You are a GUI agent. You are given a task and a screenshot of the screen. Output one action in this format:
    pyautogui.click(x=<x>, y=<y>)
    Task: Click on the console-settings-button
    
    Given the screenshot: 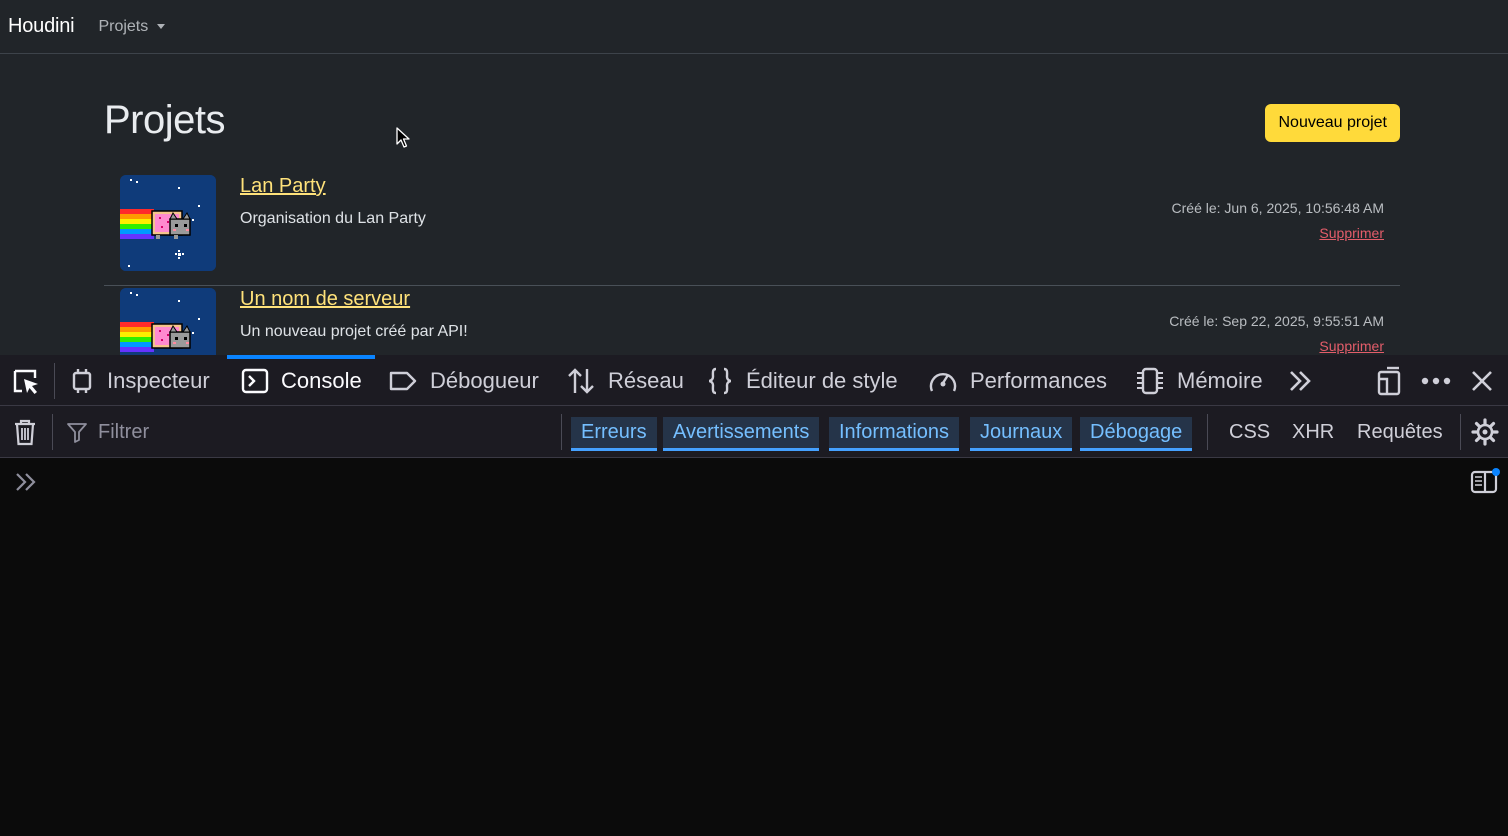 What is the action you would take?
    pyautogui.click(x=1485, y=432)
    